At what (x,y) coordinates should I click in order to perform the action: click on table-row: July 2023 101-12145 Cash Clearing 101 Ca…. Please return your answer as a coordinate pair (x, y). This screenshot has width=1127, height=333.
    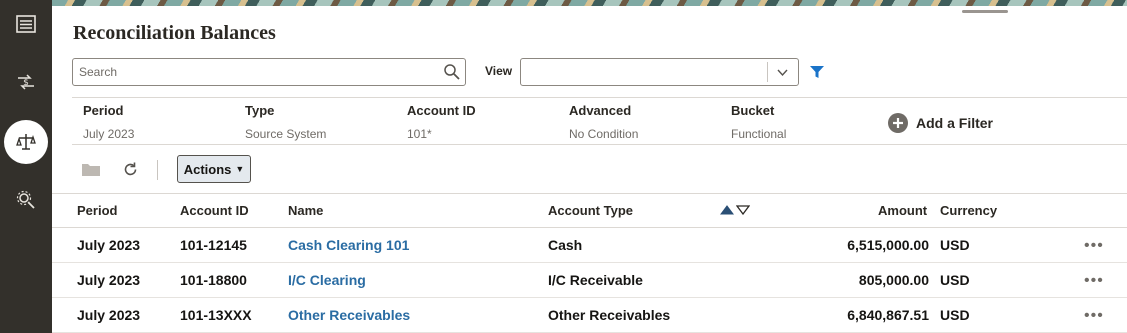
    Looking at the image, I should click on (589, 245).